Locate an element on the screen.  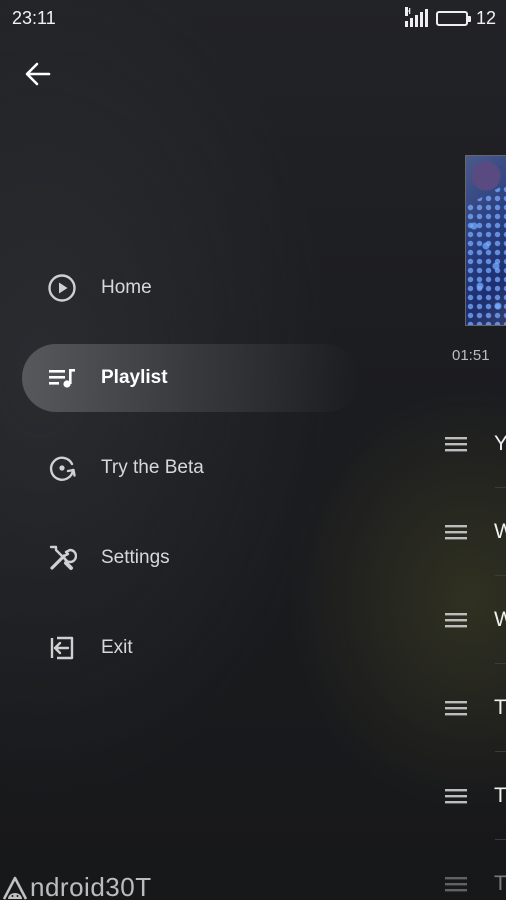
menu-item-label: Playlist is located at coordinates (134, 377).